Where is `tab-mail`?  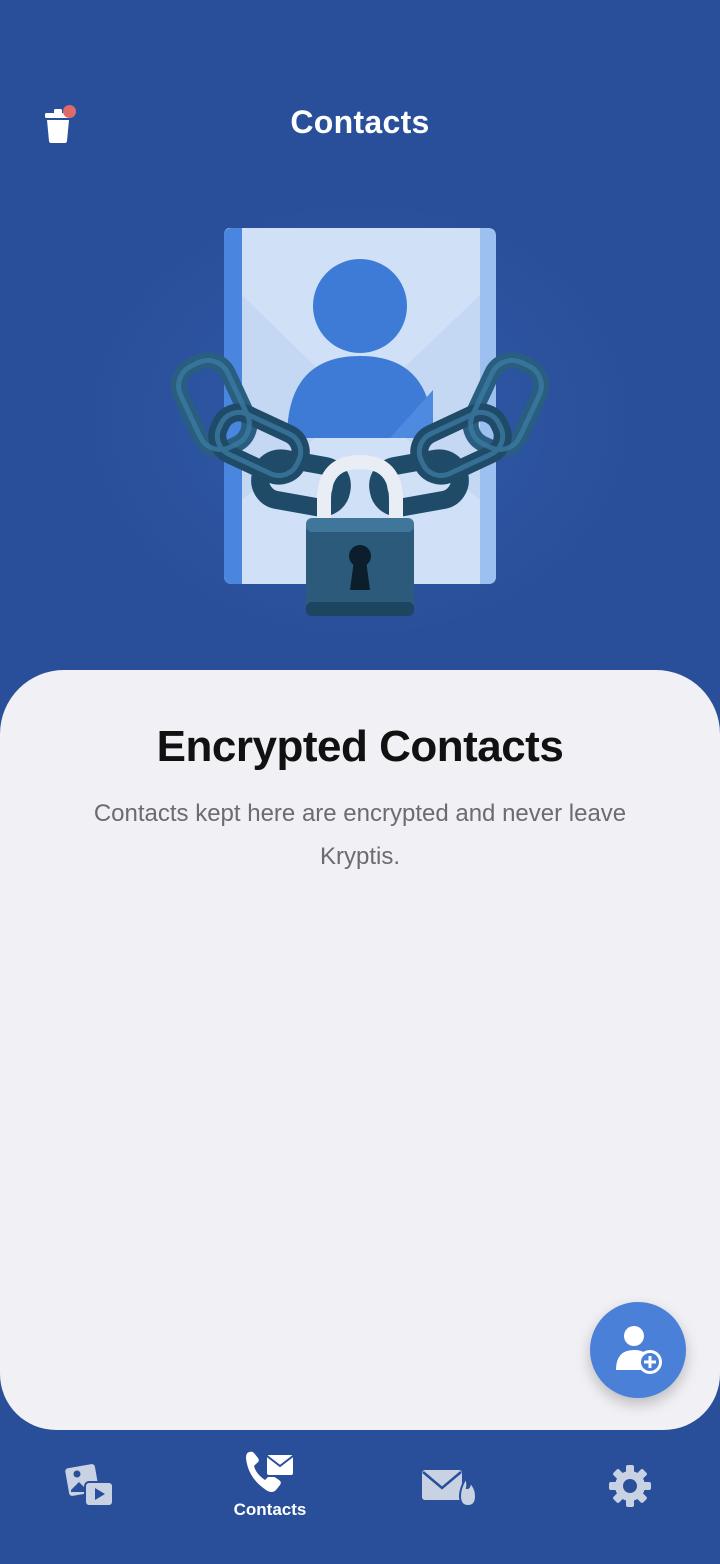 tab-mail is located at coordinates (450, 1495).